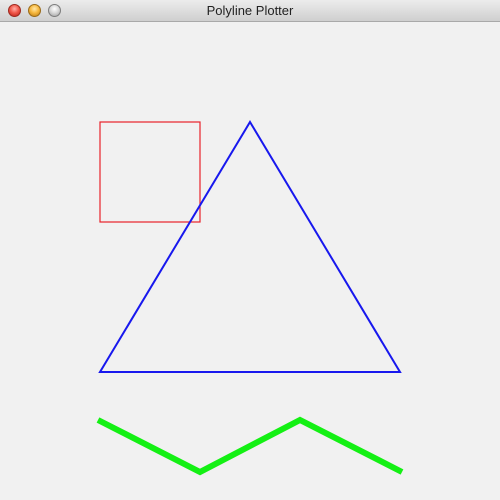 Image resolution: width=500 pixels, height=500 pixels. I want to click on green-zigzag-polyline, so click(250, 446).